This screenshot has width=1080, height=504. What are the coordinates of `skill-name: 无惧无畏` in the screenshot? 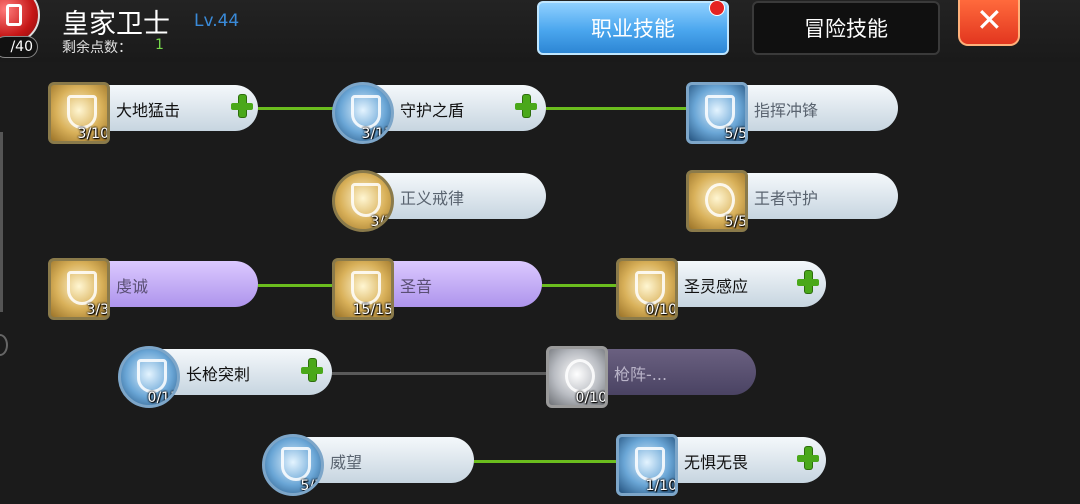 It's located at (716, 462).